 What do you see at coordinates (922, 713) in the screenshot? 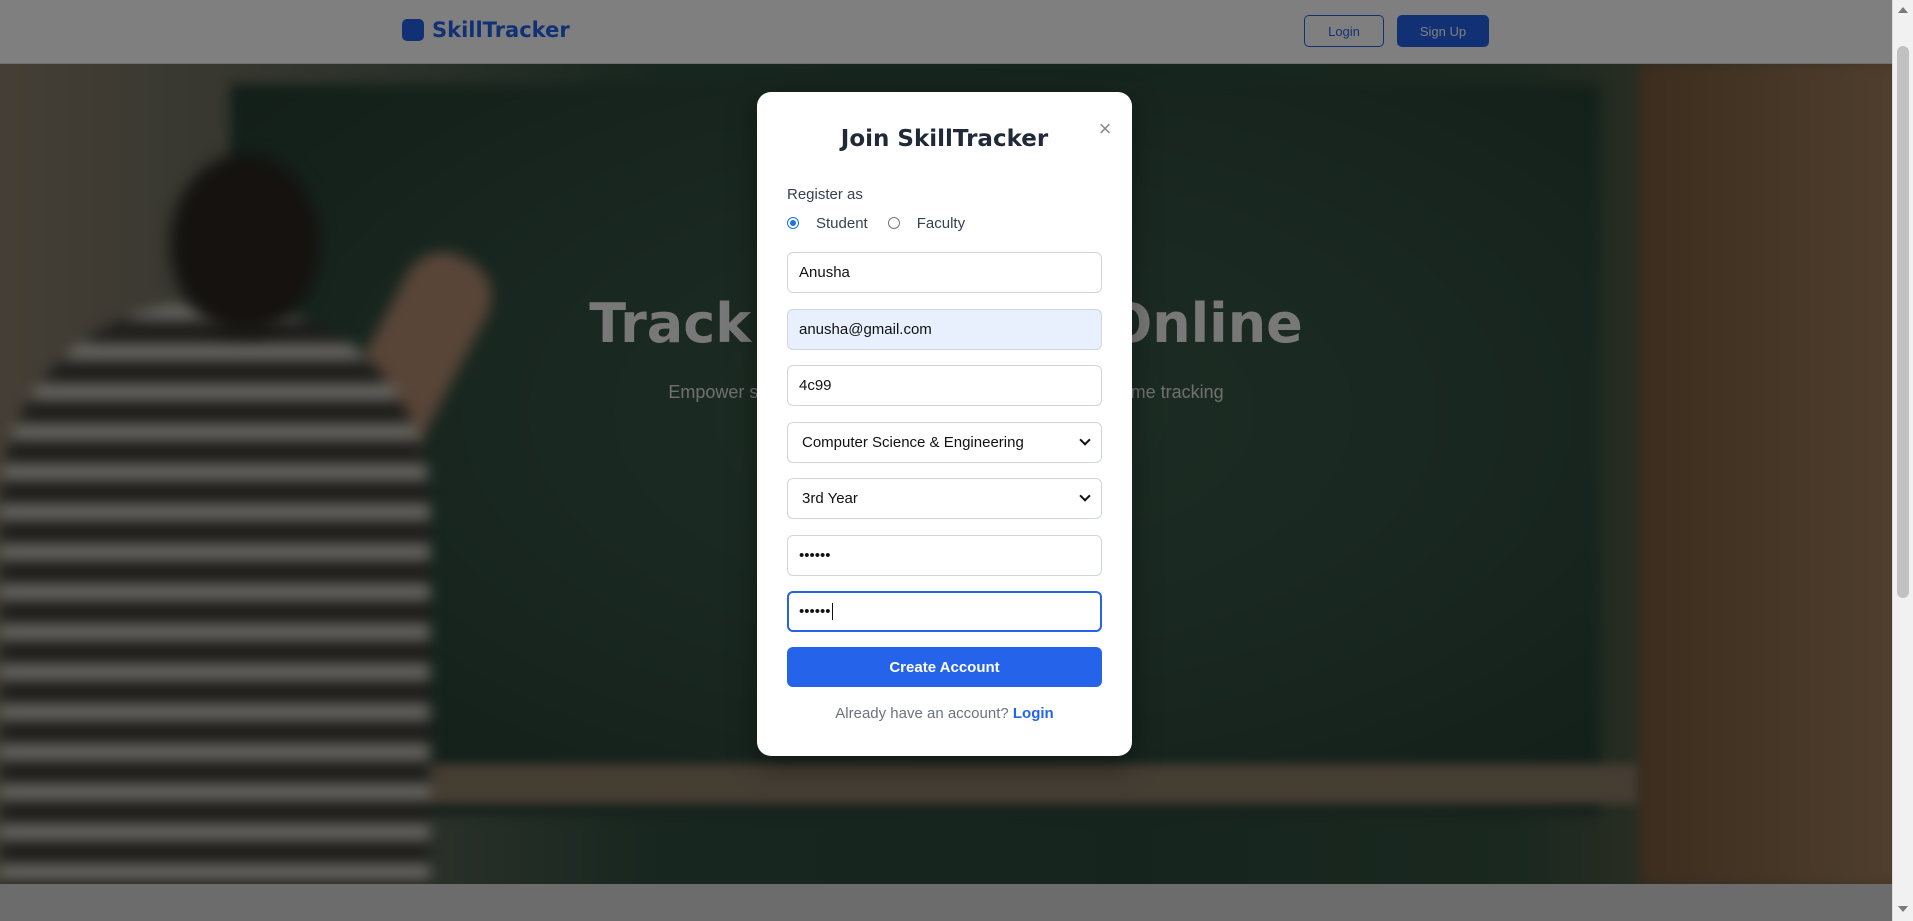
I see `login-prompt-text: Already have an account?` at bounding box center [922, 713].